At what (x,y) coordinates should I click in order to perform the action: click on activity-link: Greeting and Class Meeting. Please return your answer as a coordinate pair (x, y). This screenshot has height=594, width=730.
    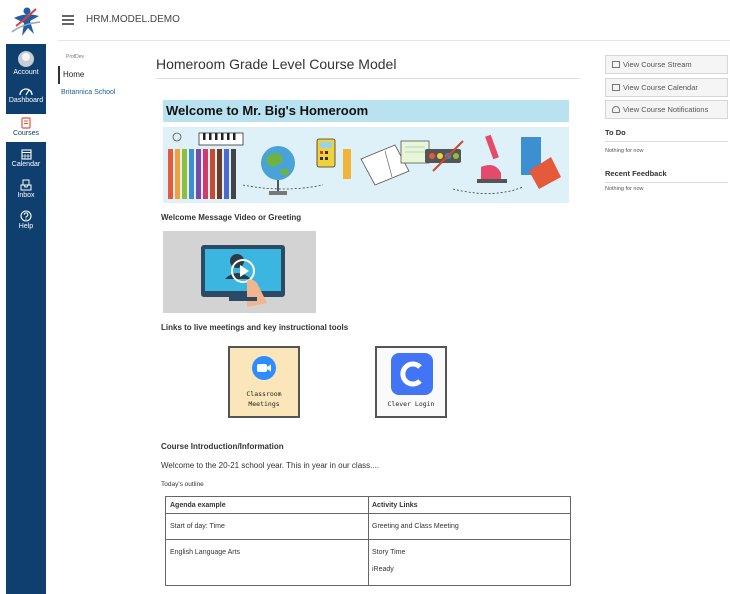
    Looking at the image, I should click on (415, 526).